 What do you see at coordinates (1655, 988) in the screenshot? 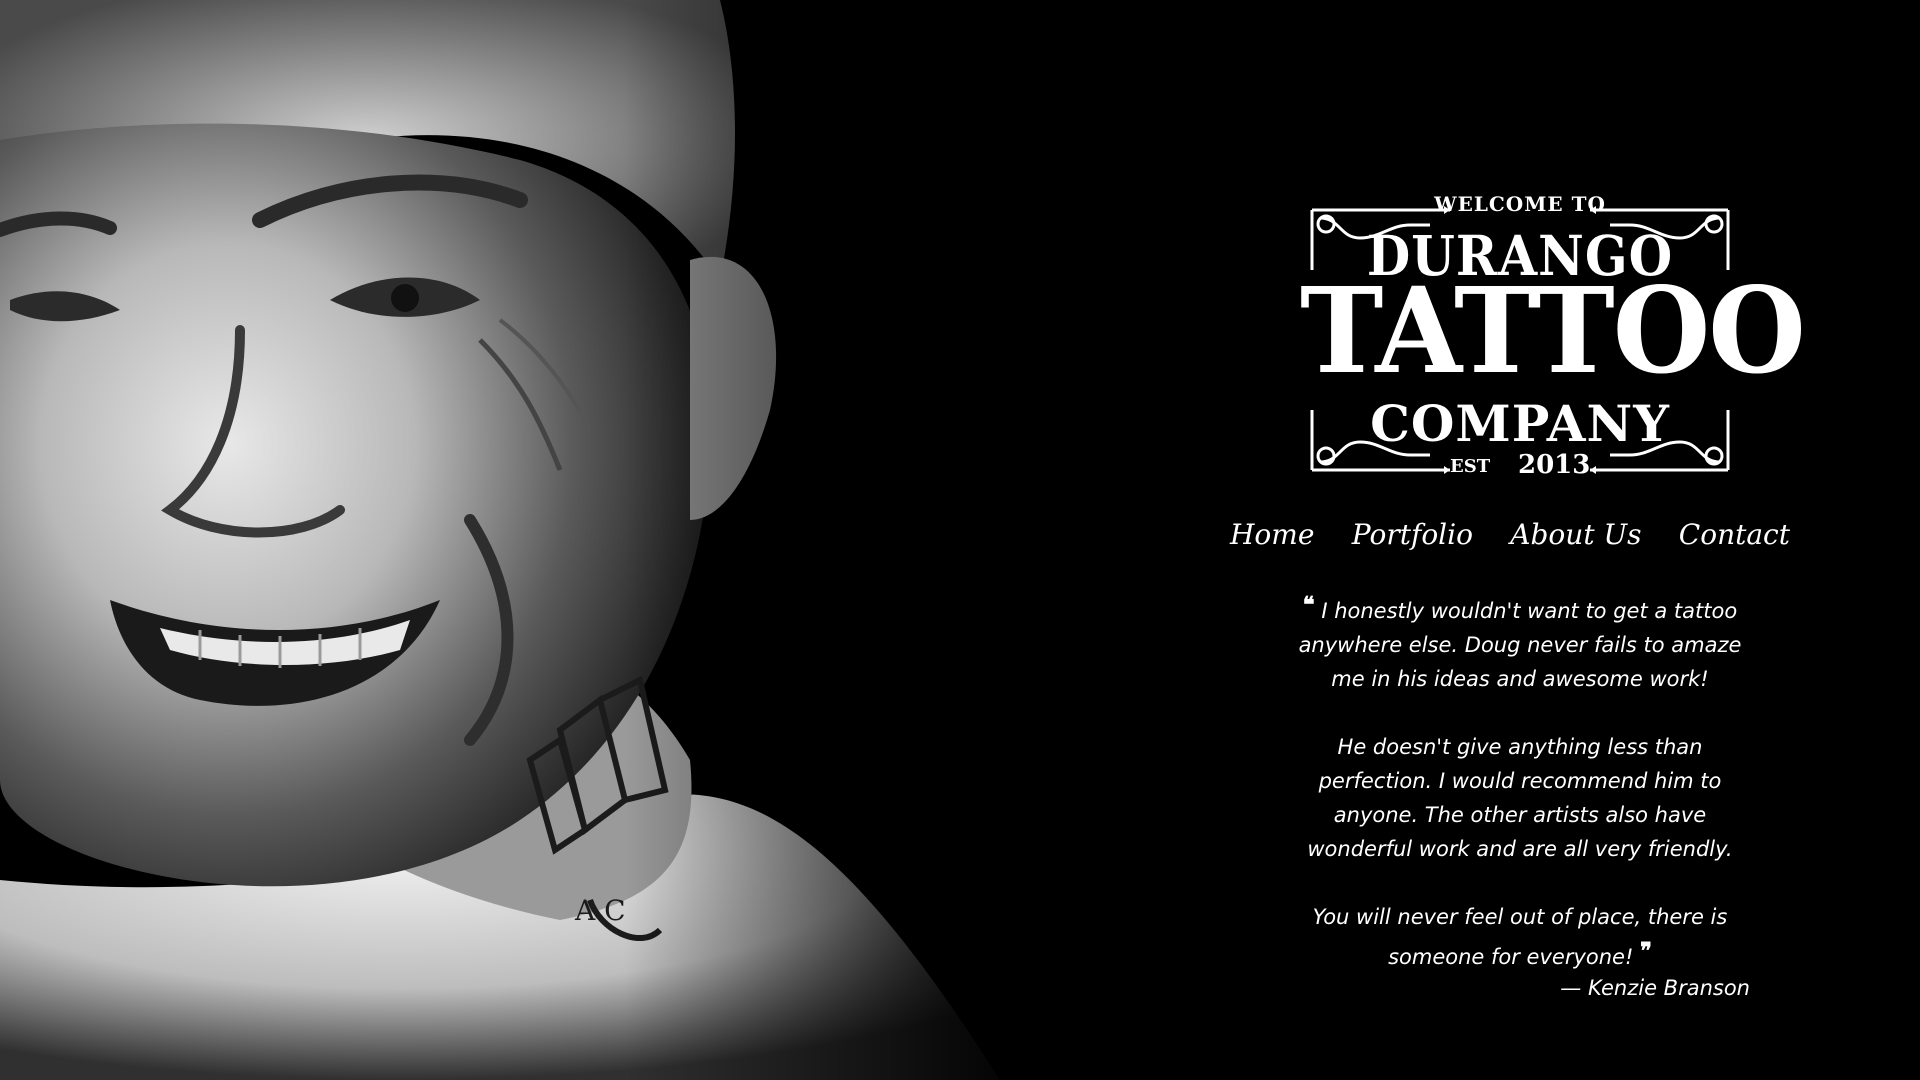
I see `testimonial-author: — Kenzie Branson` at bounding box center [1655, 988].